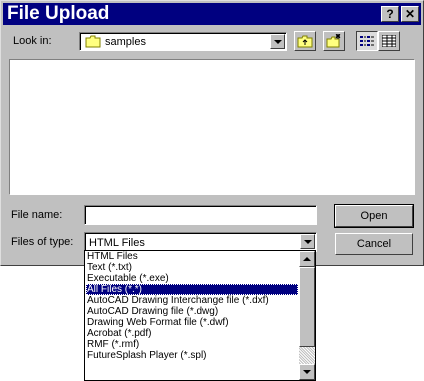  What do you see at coordinates (37, 215) in the screenshot?
I see `filename-label: File name:` at bounding box center [37, 215].